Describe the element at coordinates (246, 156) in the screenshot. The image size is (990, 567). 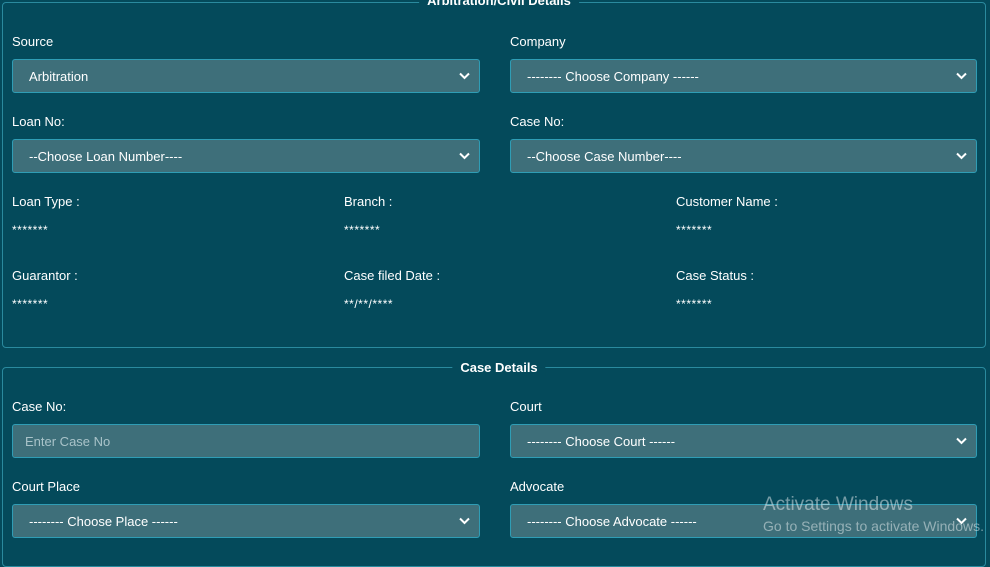
I see `loan-number-select: --Choose Loan Number----` at that location.